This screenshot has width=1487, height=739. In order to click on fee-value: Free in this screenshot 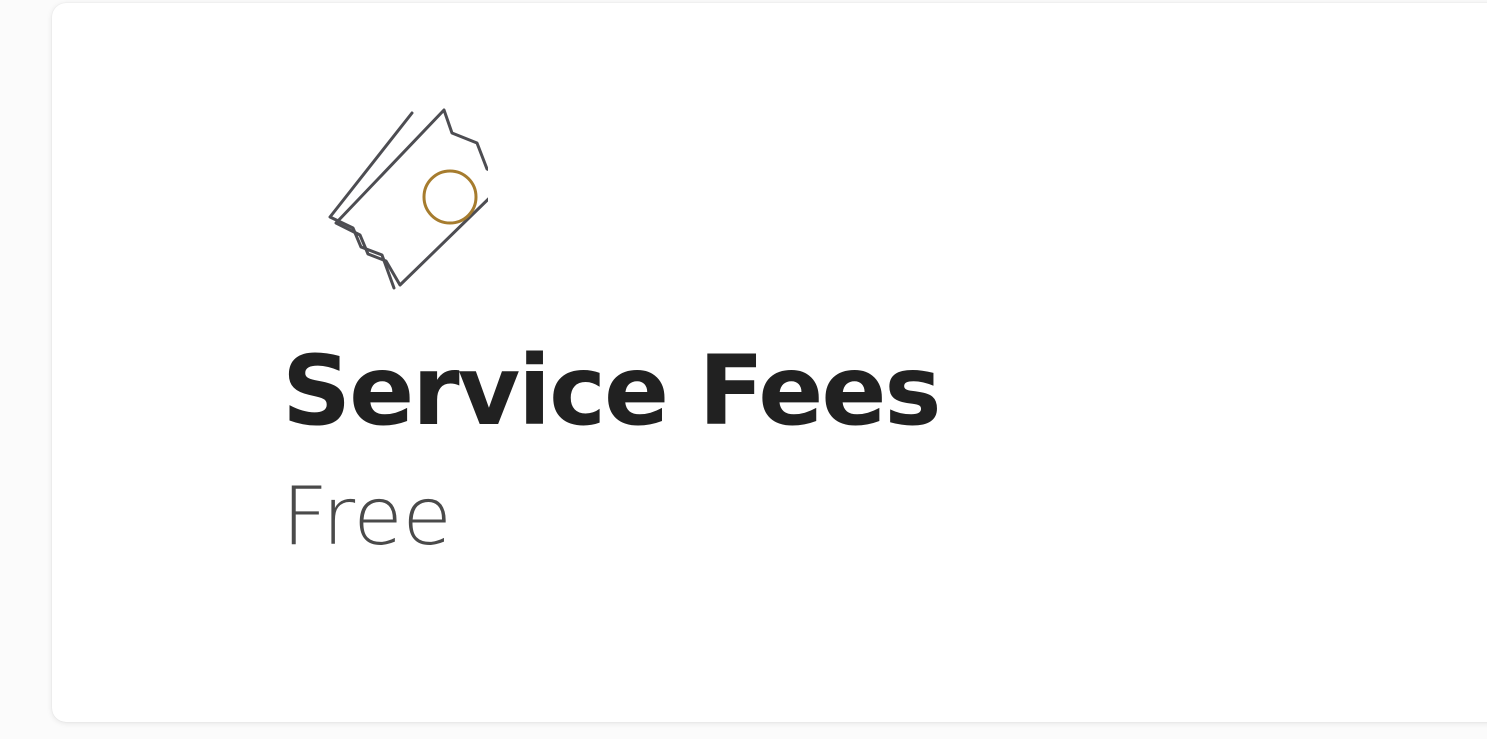, I will do `click(367, 516)`.